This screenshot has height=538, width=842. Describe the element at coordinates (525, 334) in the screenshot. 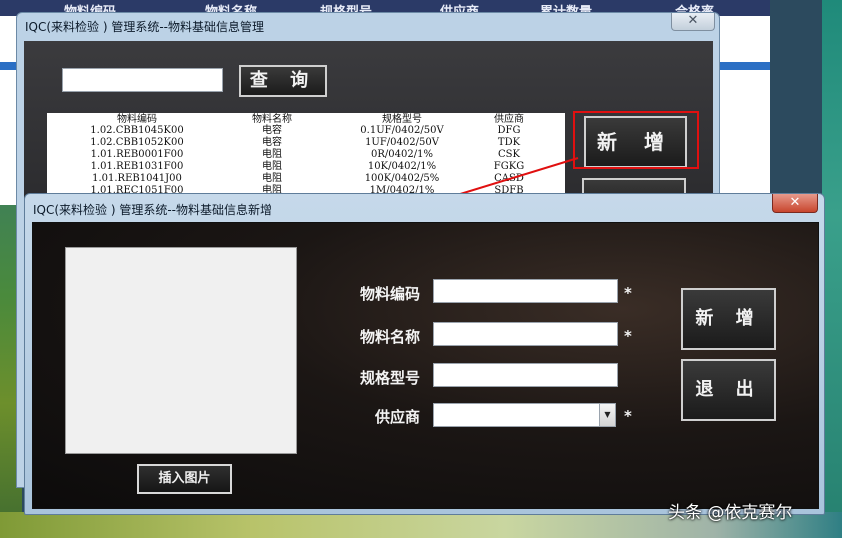

I see `material-name-input` at that location.